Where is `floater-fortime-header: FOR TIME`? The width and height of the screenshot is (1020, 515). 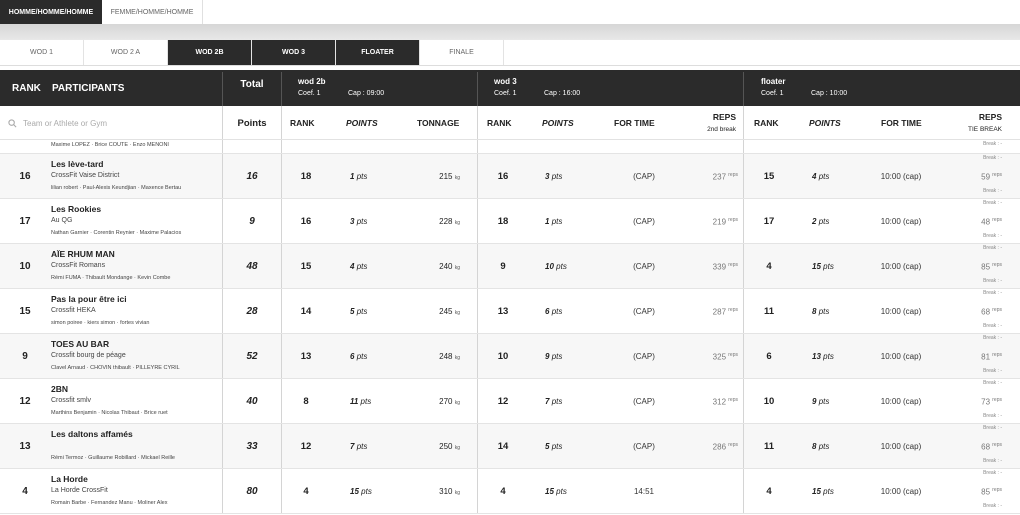 floater-fortime-header: FOR TIME is located at coordinates (901, 123).